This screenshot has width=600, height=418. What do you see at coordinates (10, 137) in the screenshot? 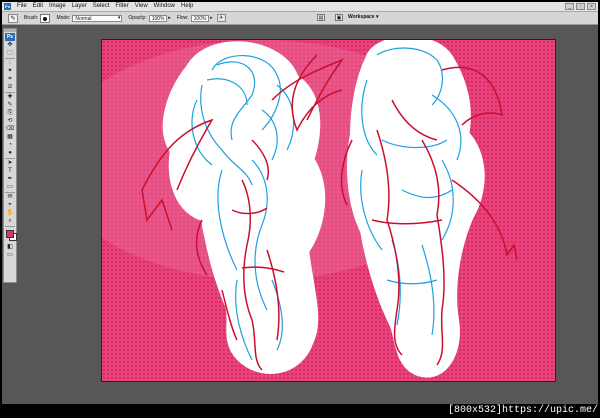
I see `gradient-tool-icon: ▦` at bounding box center [10, 137].